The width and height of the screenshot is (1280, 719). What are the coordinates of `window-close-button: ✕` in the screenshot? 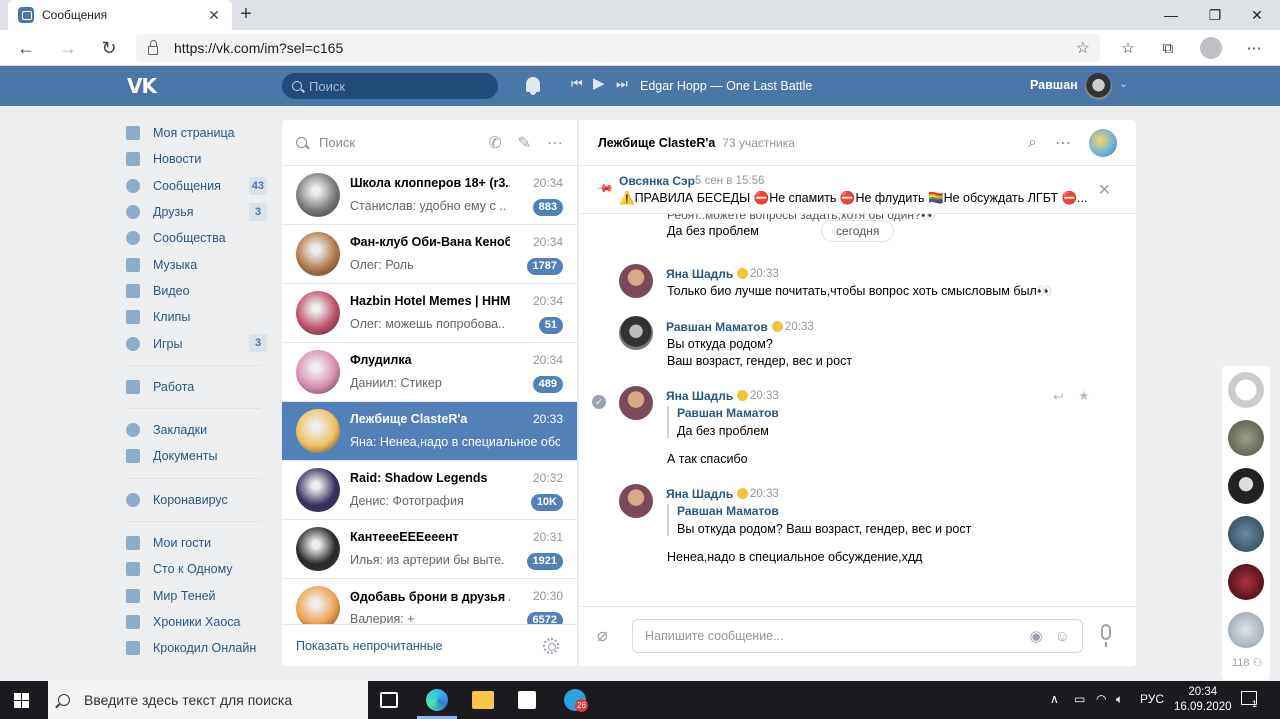 It's located at (1257, 15).